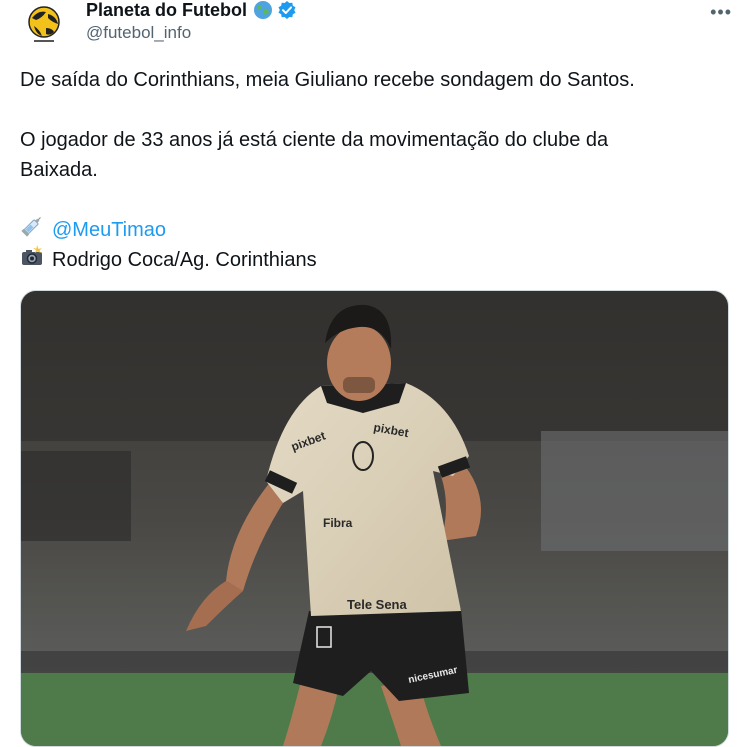  Describe the element at coordinates (287, 10) in the screenshot. I see `verified-badge-icon` at that location.